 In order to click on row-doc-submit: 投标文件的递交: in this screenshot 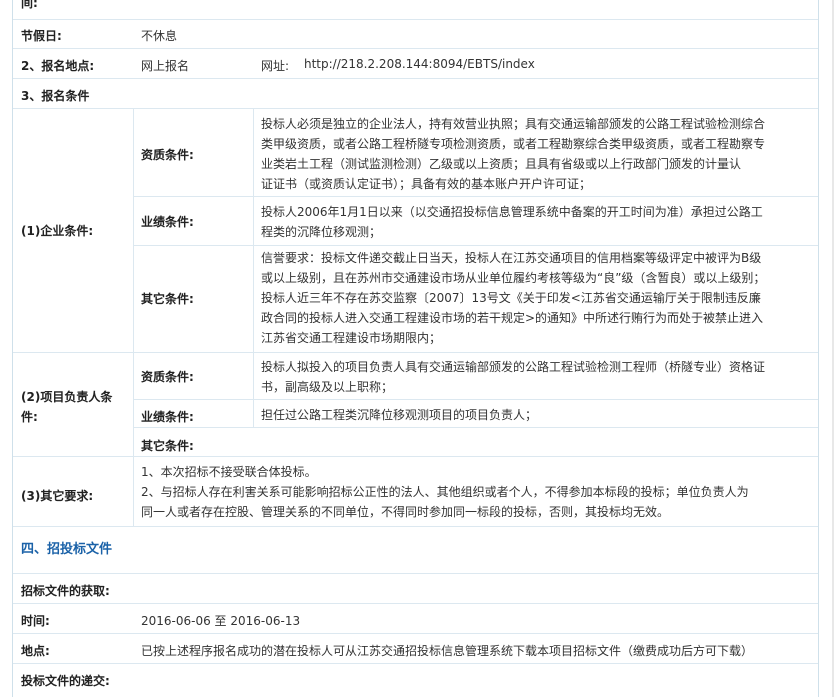, I will do `click(415, 680)`.